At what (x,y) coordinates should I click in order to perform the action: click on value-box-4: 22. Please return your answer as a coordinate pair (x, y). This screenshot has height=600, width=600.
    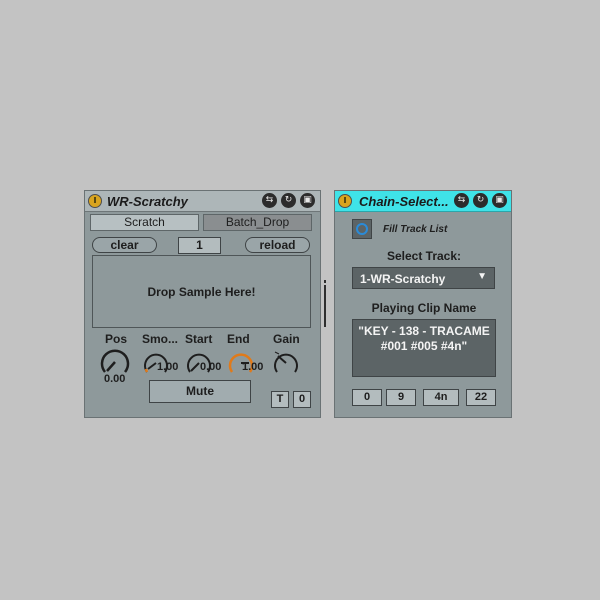
    Looking at the image, I should click on (481, 397).